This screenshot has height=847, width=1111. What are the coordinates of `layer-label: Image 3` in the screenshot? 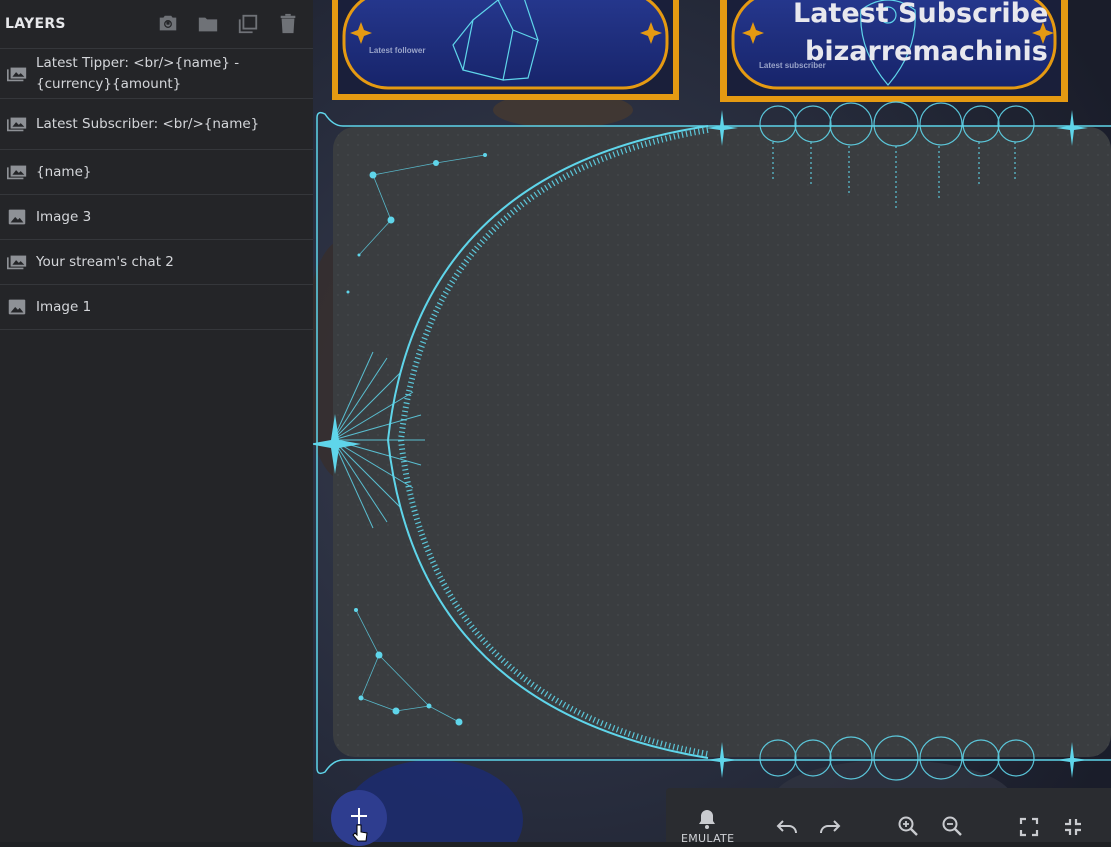 It's located at (64, 216).